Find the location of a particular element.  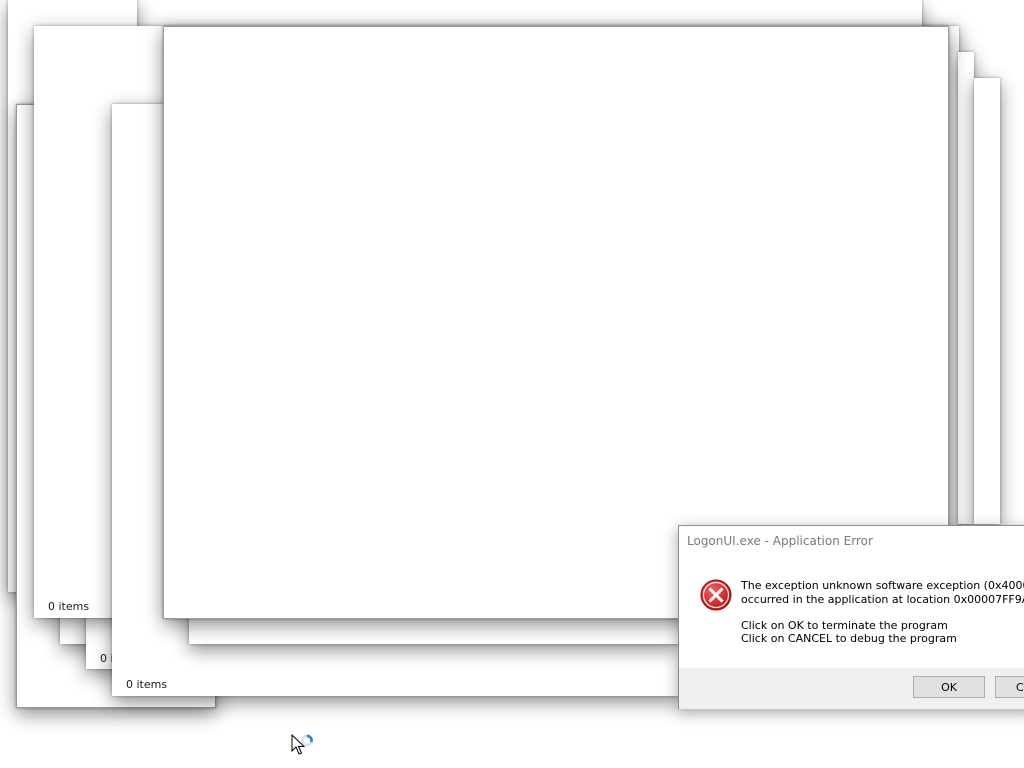

message-text: Click on CANCEL to debug the program is located at coordinates (849, 638).